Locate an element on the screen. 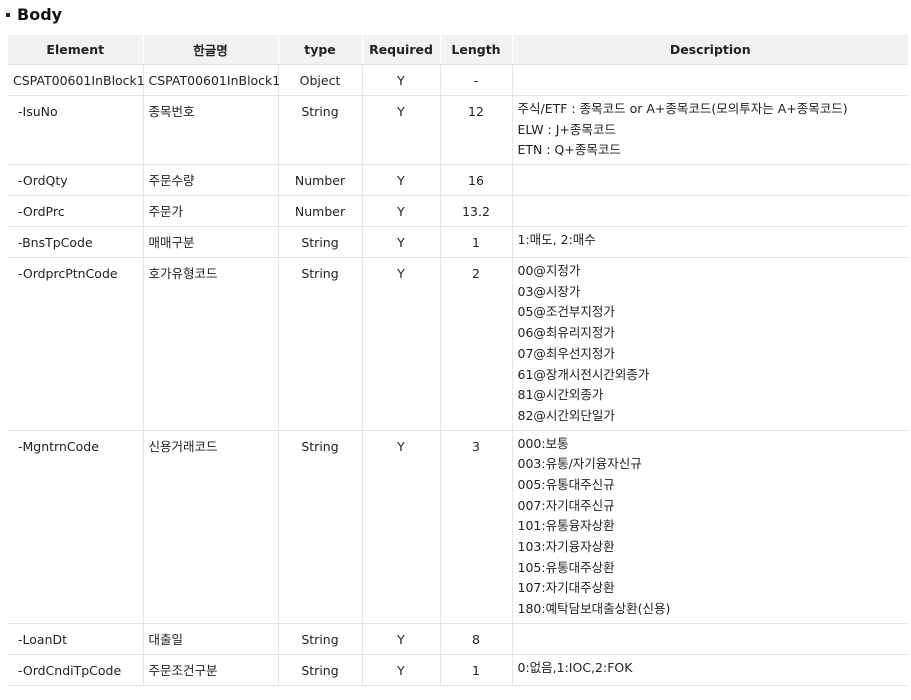  description-line: 주식/ETF : 종목코드 or A+종목코드(모의투자는 A+종목코드) is located at coordinates (682, 108).